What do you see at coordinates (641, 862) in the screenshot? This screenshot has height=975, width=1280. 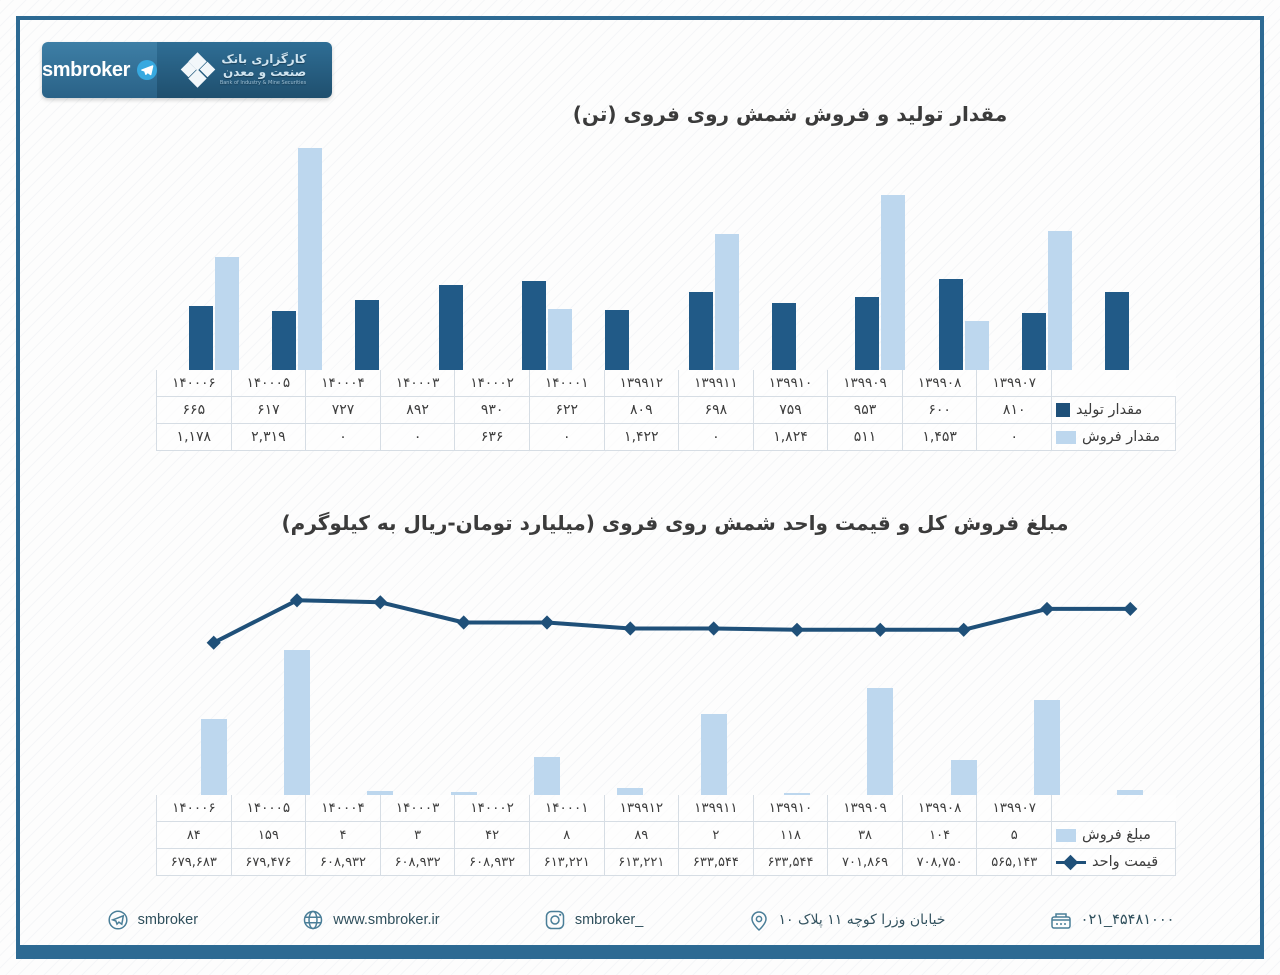 I see `data-cell: ۶۱۳,۲۲۱` at bounding box center [641, 862].